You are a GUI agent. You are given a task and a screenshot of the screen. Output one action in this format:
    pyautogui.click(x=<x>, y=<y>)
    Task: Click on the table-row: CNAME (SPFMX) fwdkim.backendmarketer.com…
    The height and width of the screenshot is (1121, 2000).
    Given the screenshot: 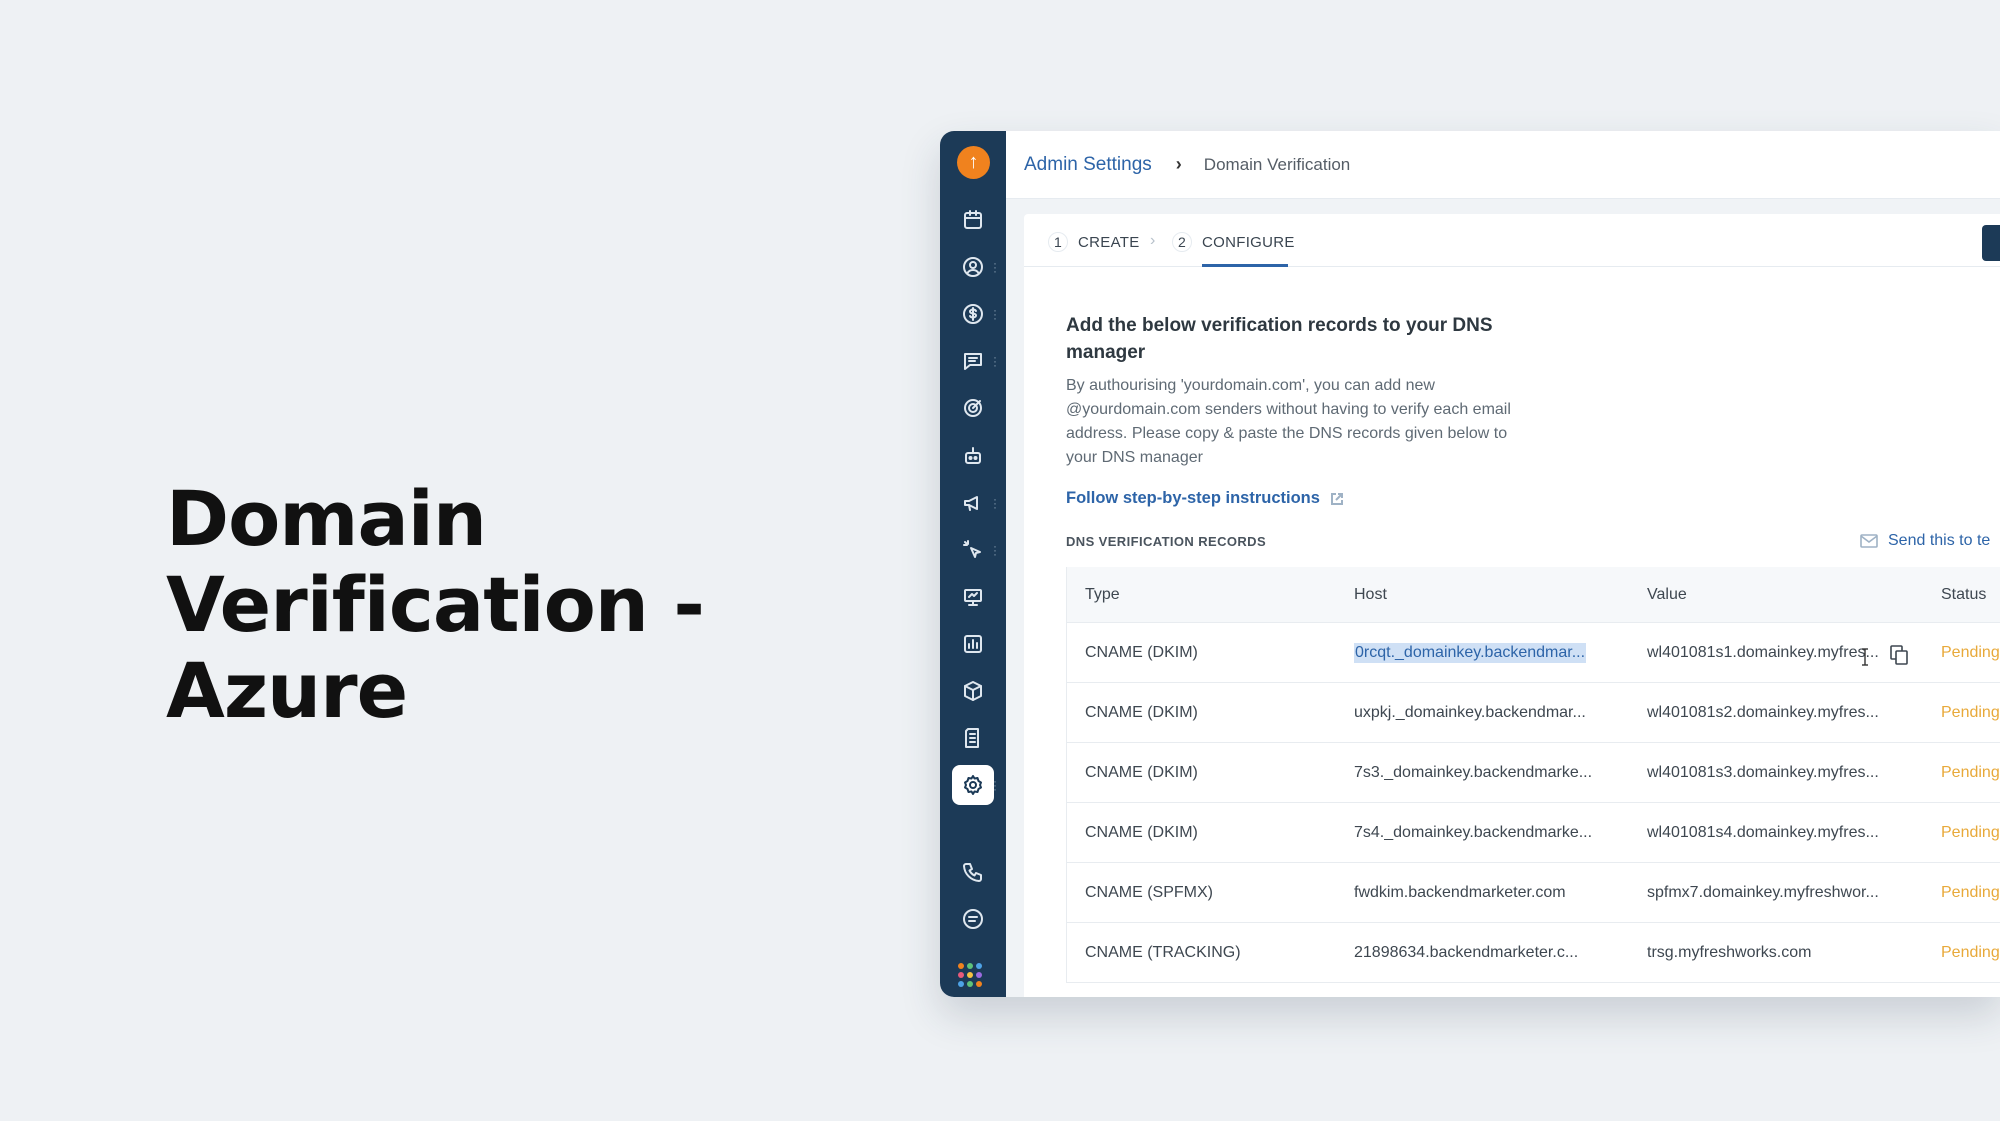 What is the action you would take?
    pyautogui.click(x=1533, y=893)
    